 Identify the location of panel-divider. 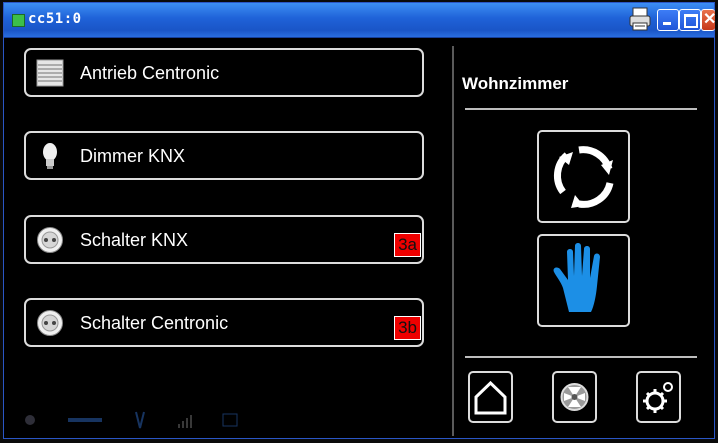
(453, 241).